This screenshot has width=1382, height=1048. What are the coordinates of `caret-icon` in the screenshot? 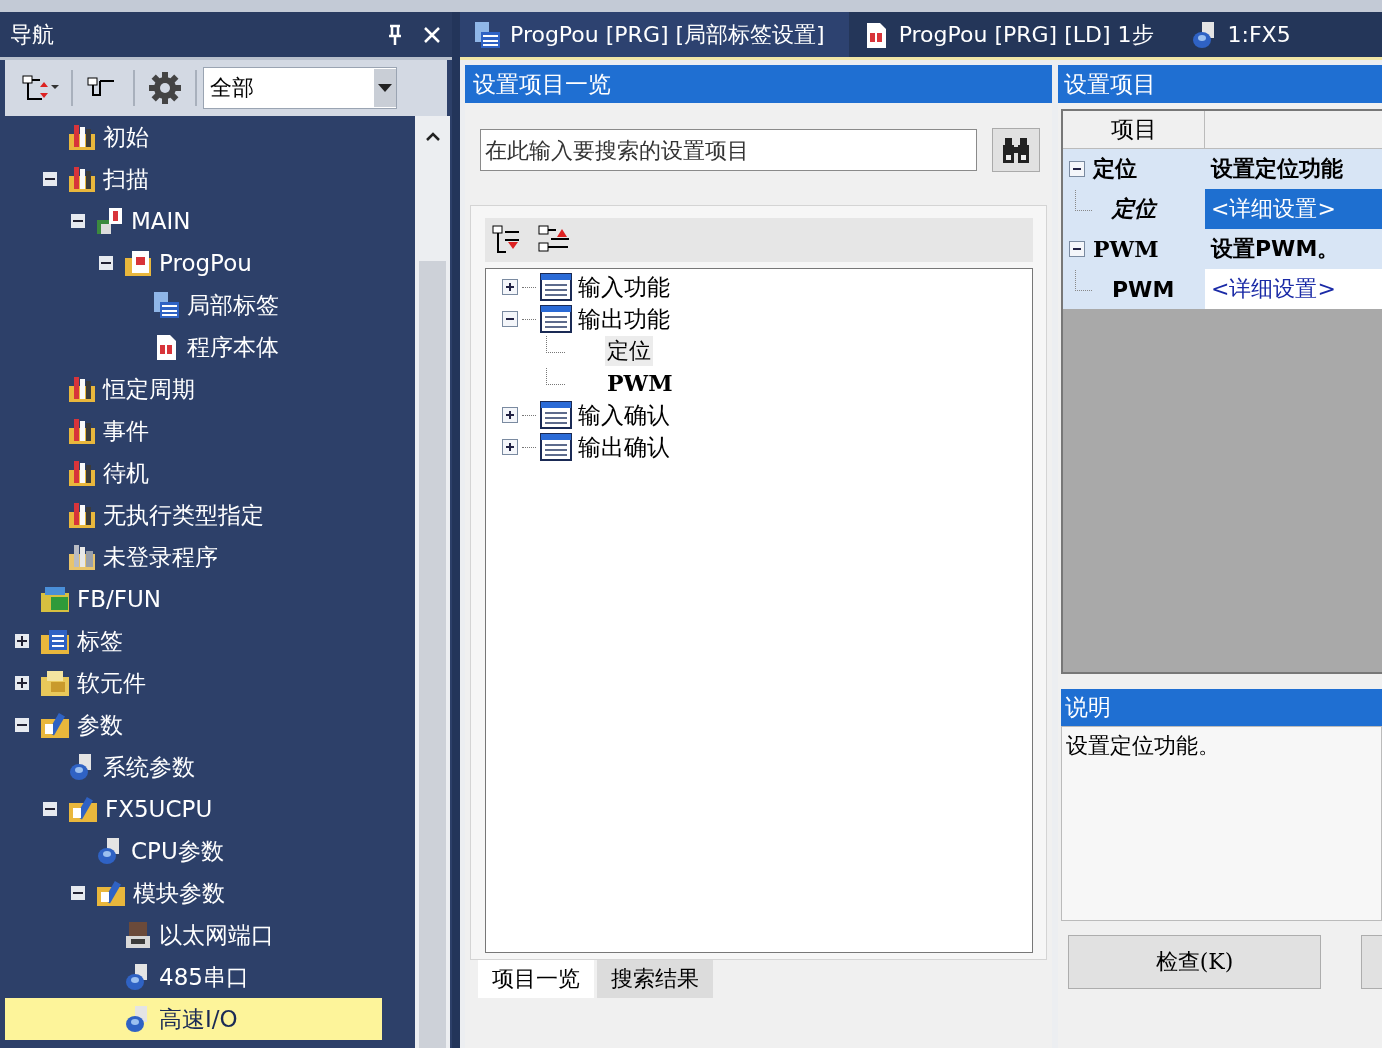 It's located at (385, 88).